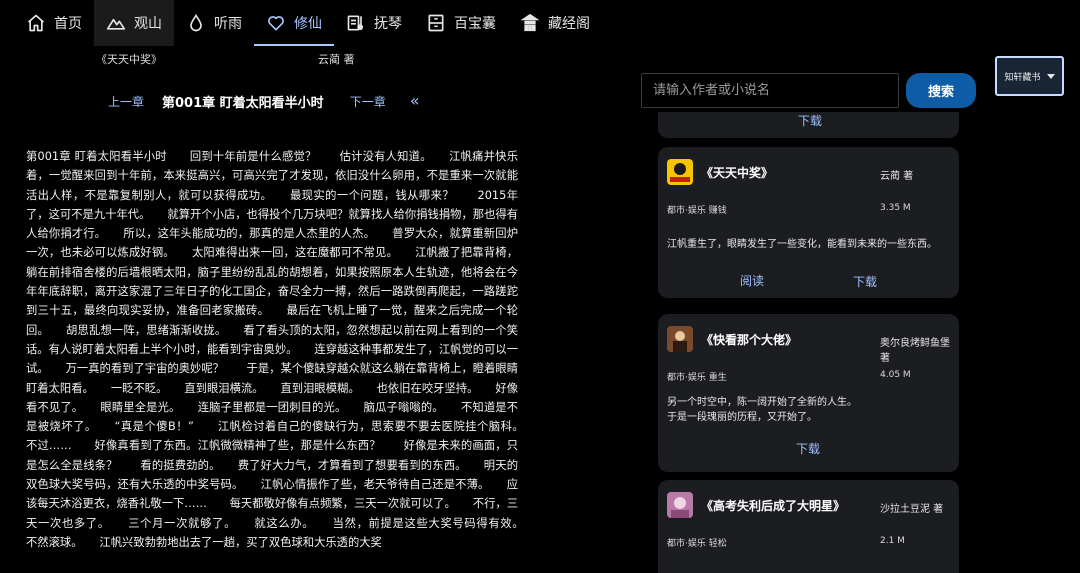  I want to click on nav-item-baibaonang: 百宝囊, so click(461, 23).